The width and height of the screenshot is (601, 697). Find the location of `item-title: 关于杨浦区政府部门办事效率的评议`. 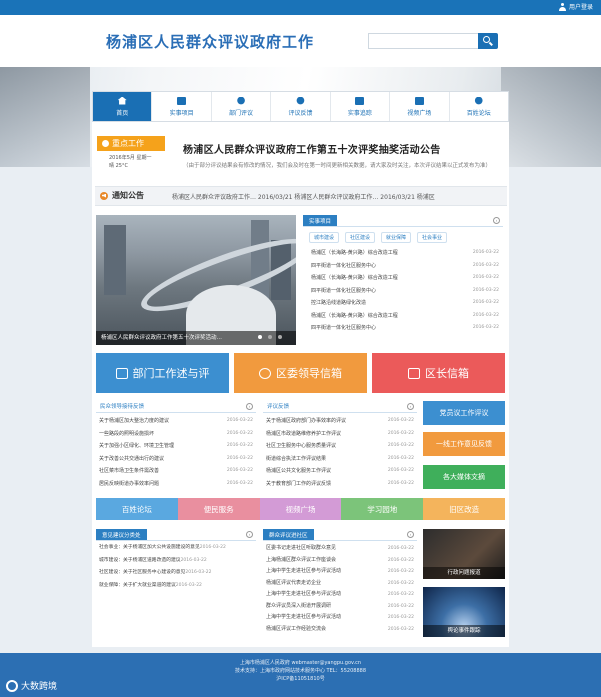

item-title: 关于杨浦区政府部门办事效率的评议 is located at coordinates (306, 421).